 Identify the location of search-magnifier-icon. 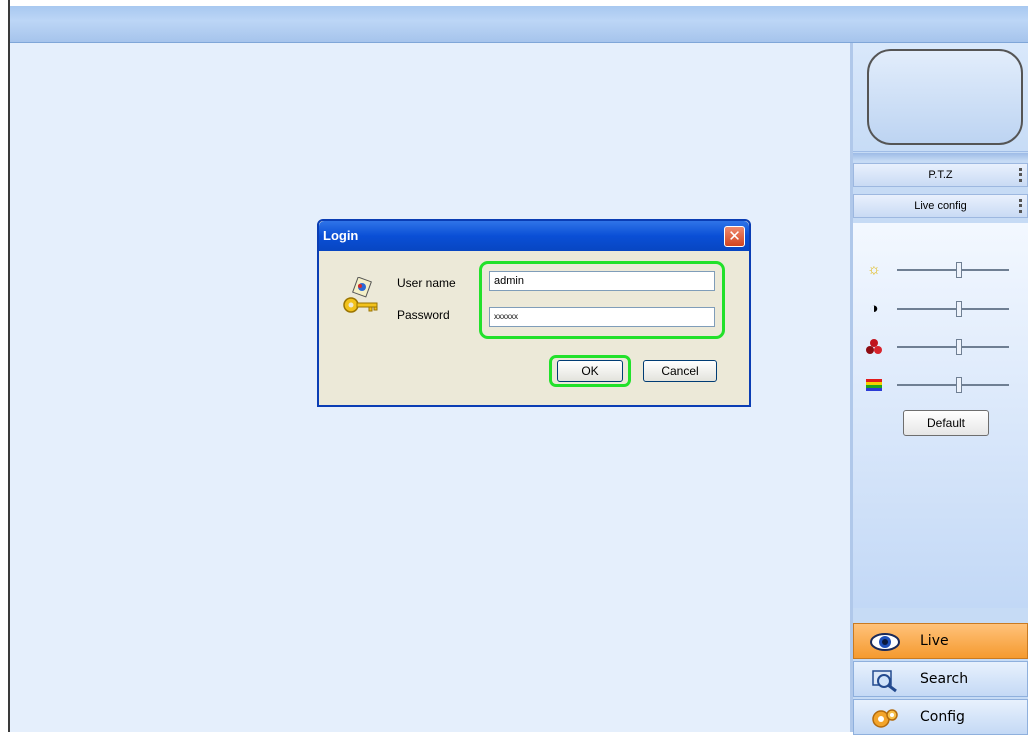
(885, 681).